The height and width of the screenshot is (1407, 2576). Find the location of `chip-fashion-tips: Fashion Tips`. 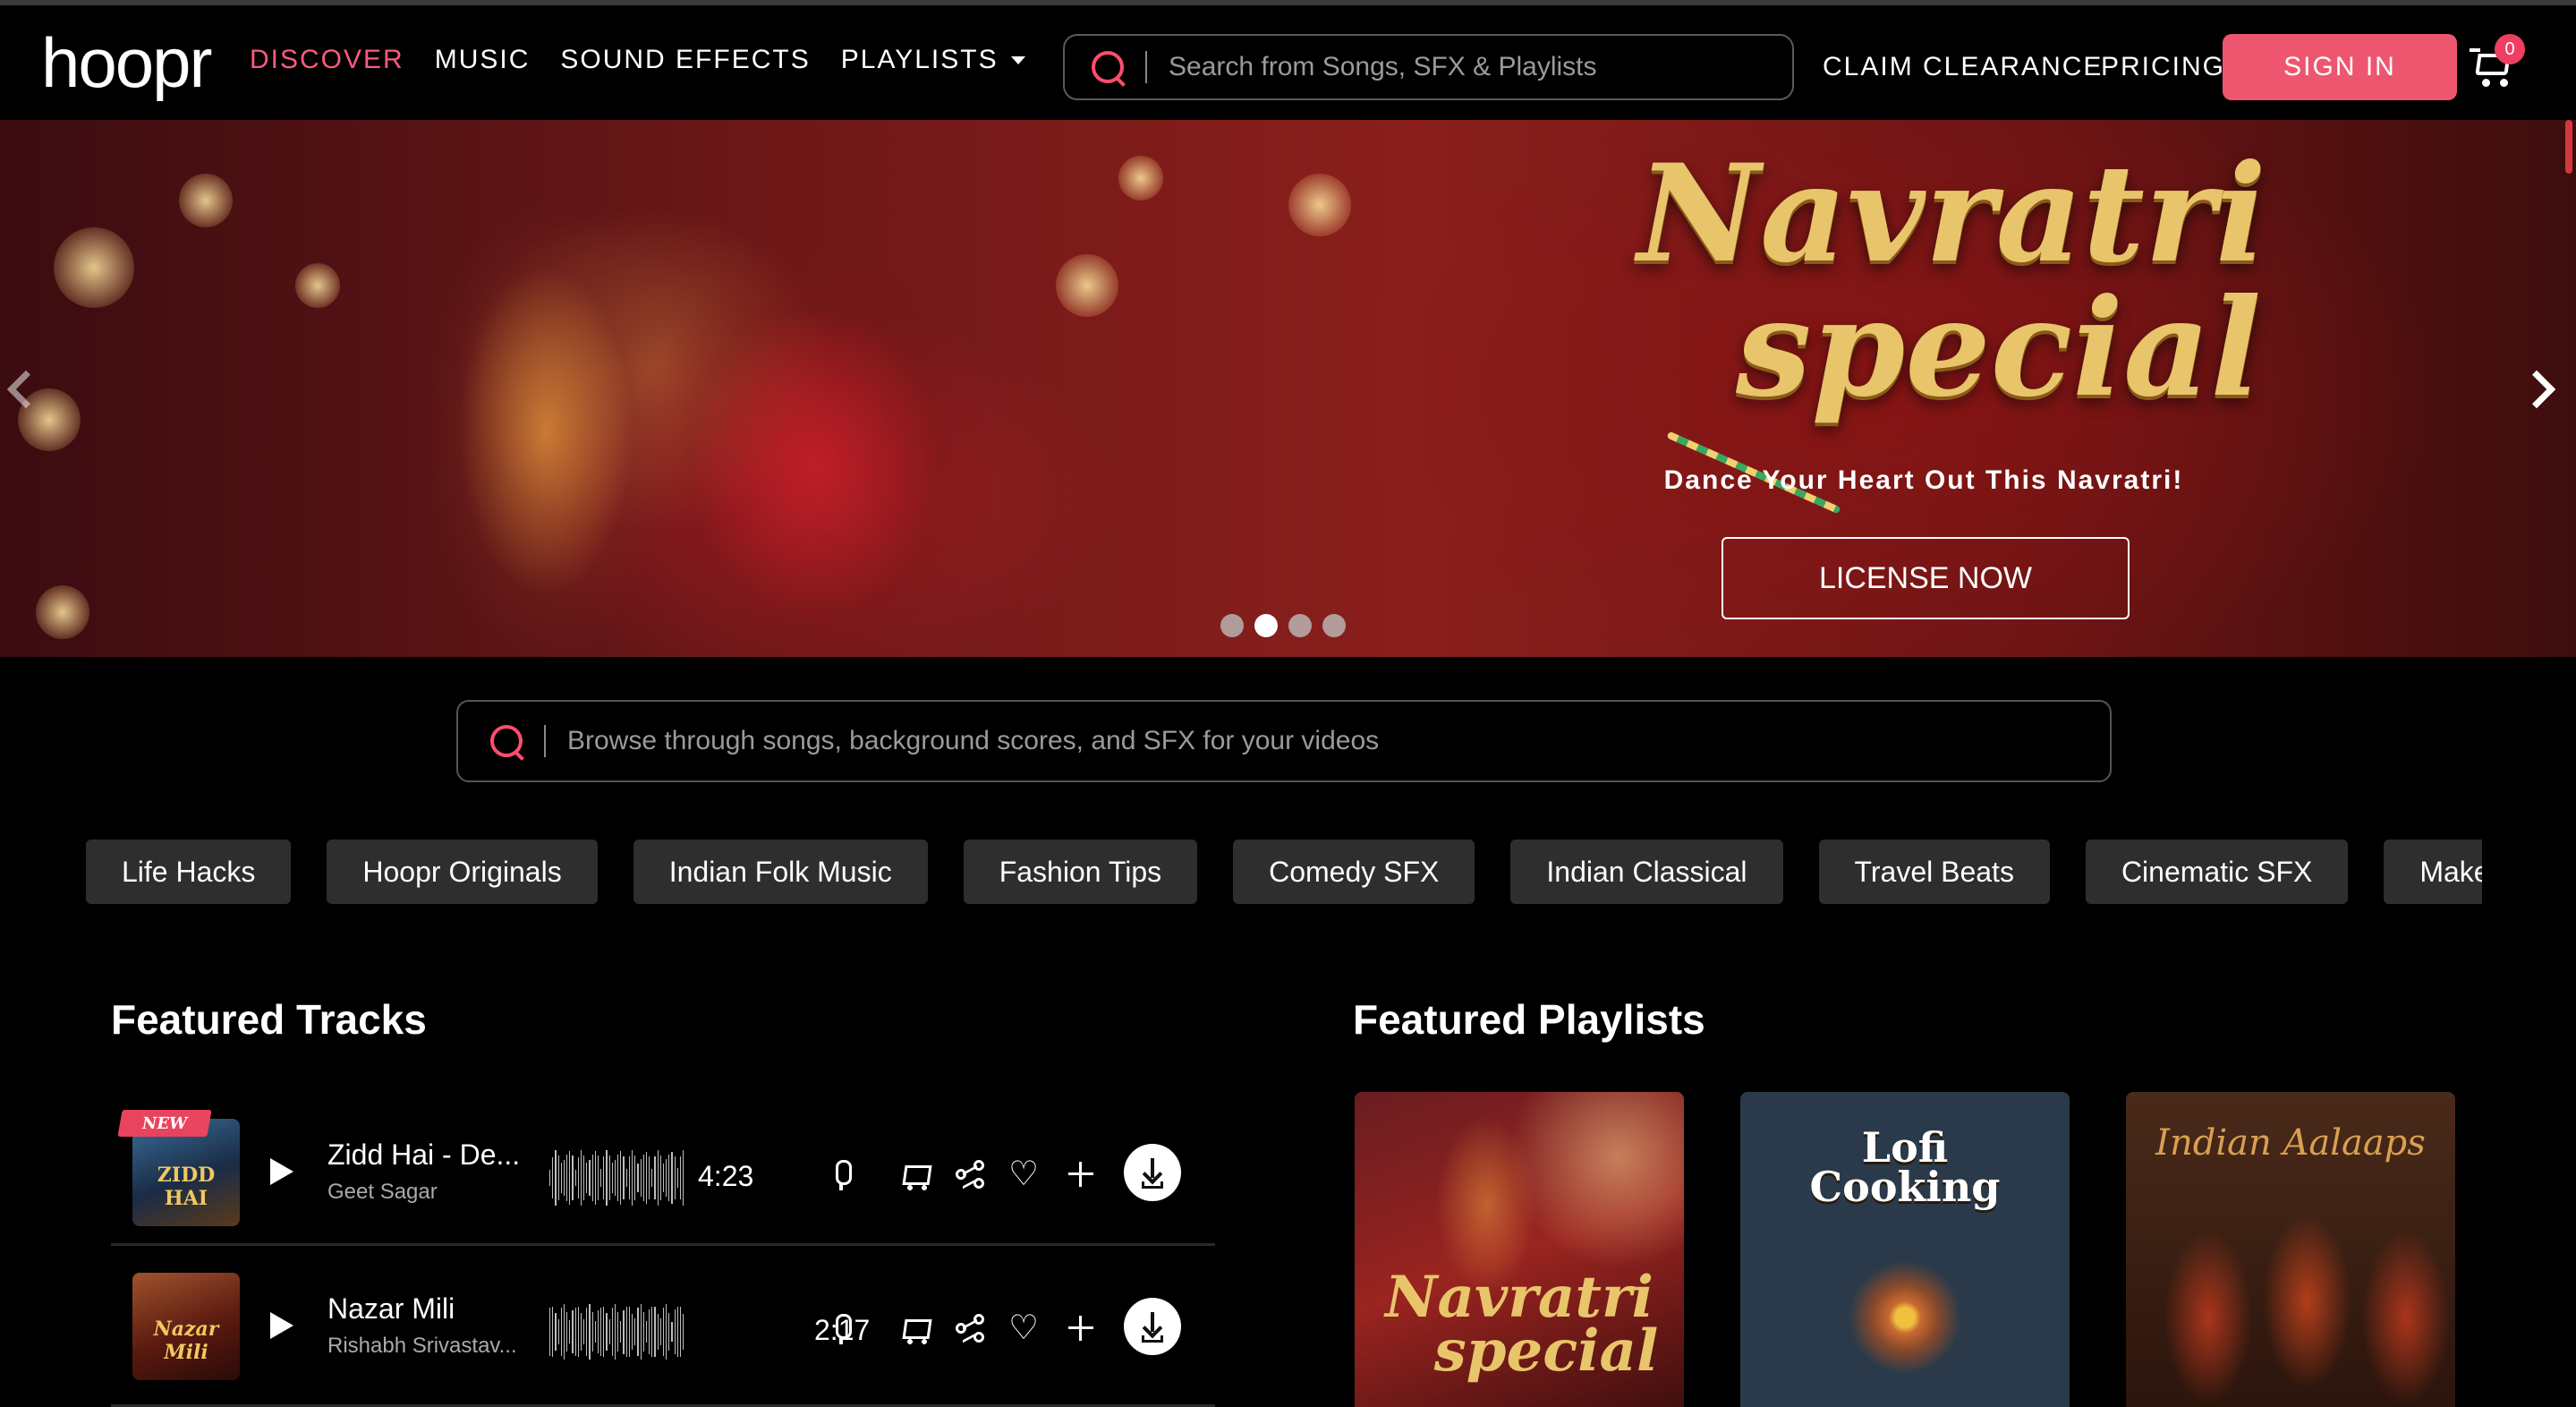

chip-fashion-tips: Fashion Tips is located at coordinates (1080, 872).